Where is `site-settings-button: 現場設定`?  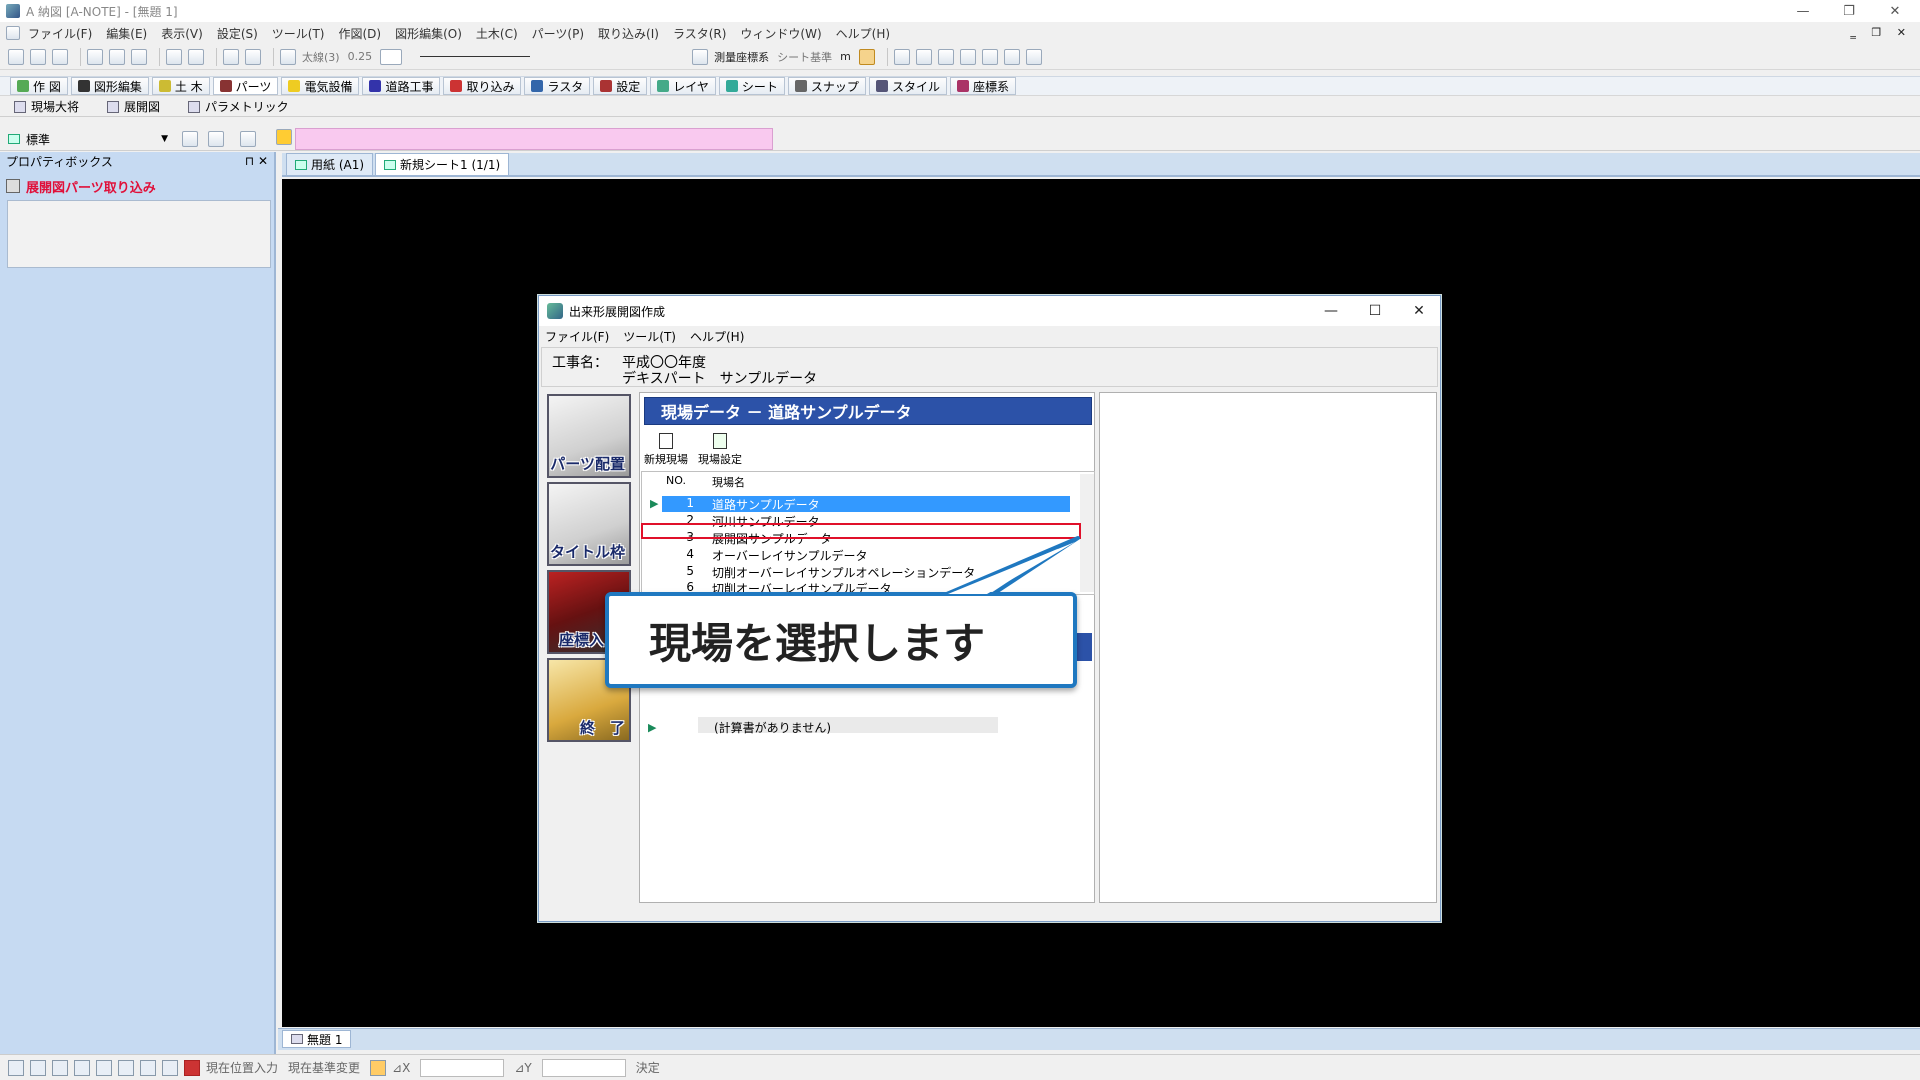 site-settings-button: 現場設定 is located at coordinates (720, 450).